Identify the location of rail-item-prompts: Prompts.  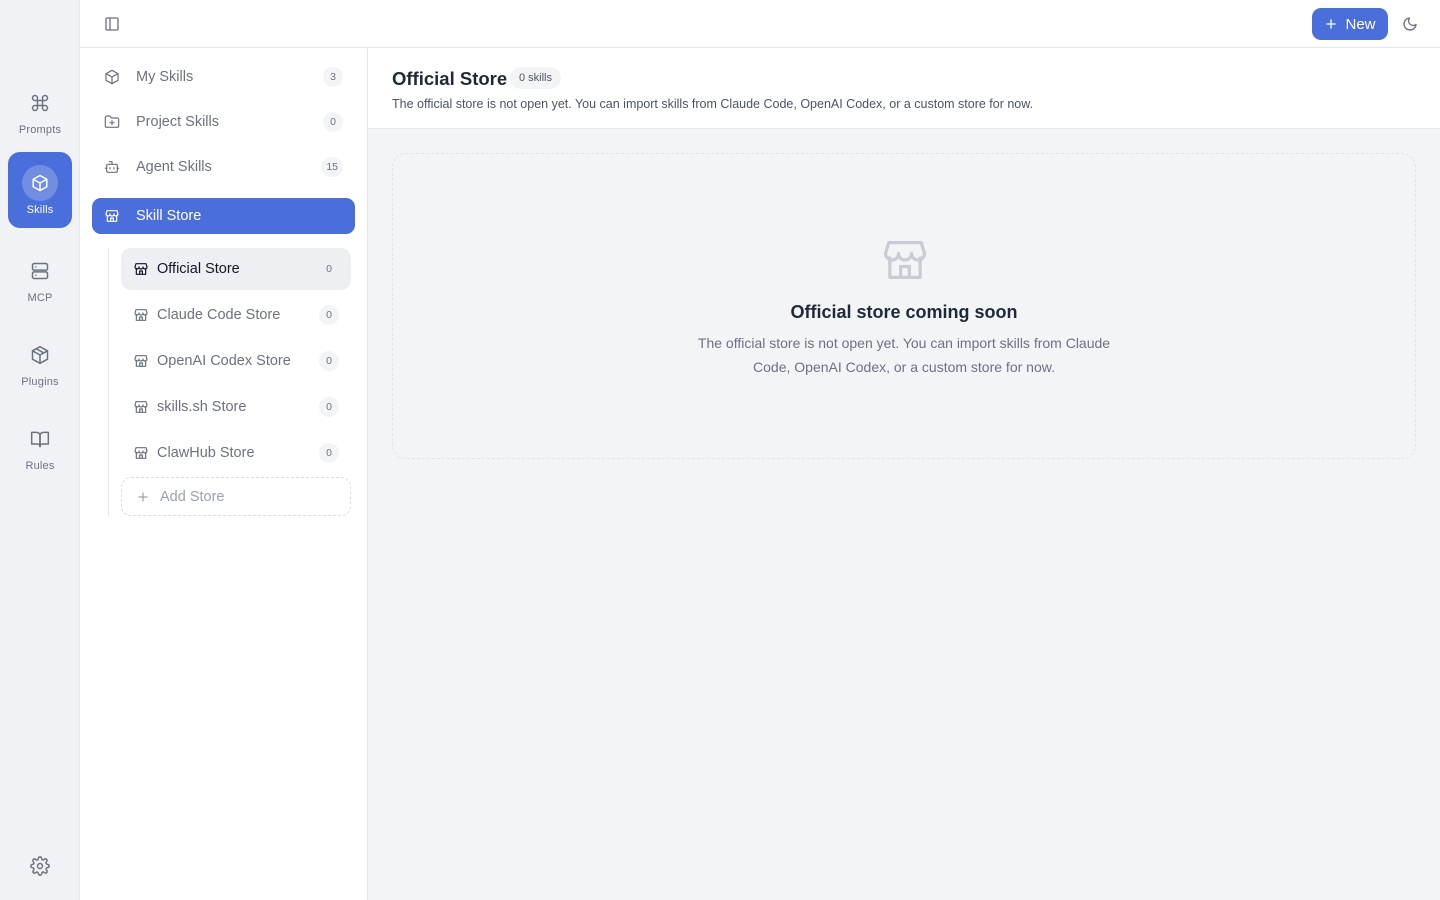
(40, 110).